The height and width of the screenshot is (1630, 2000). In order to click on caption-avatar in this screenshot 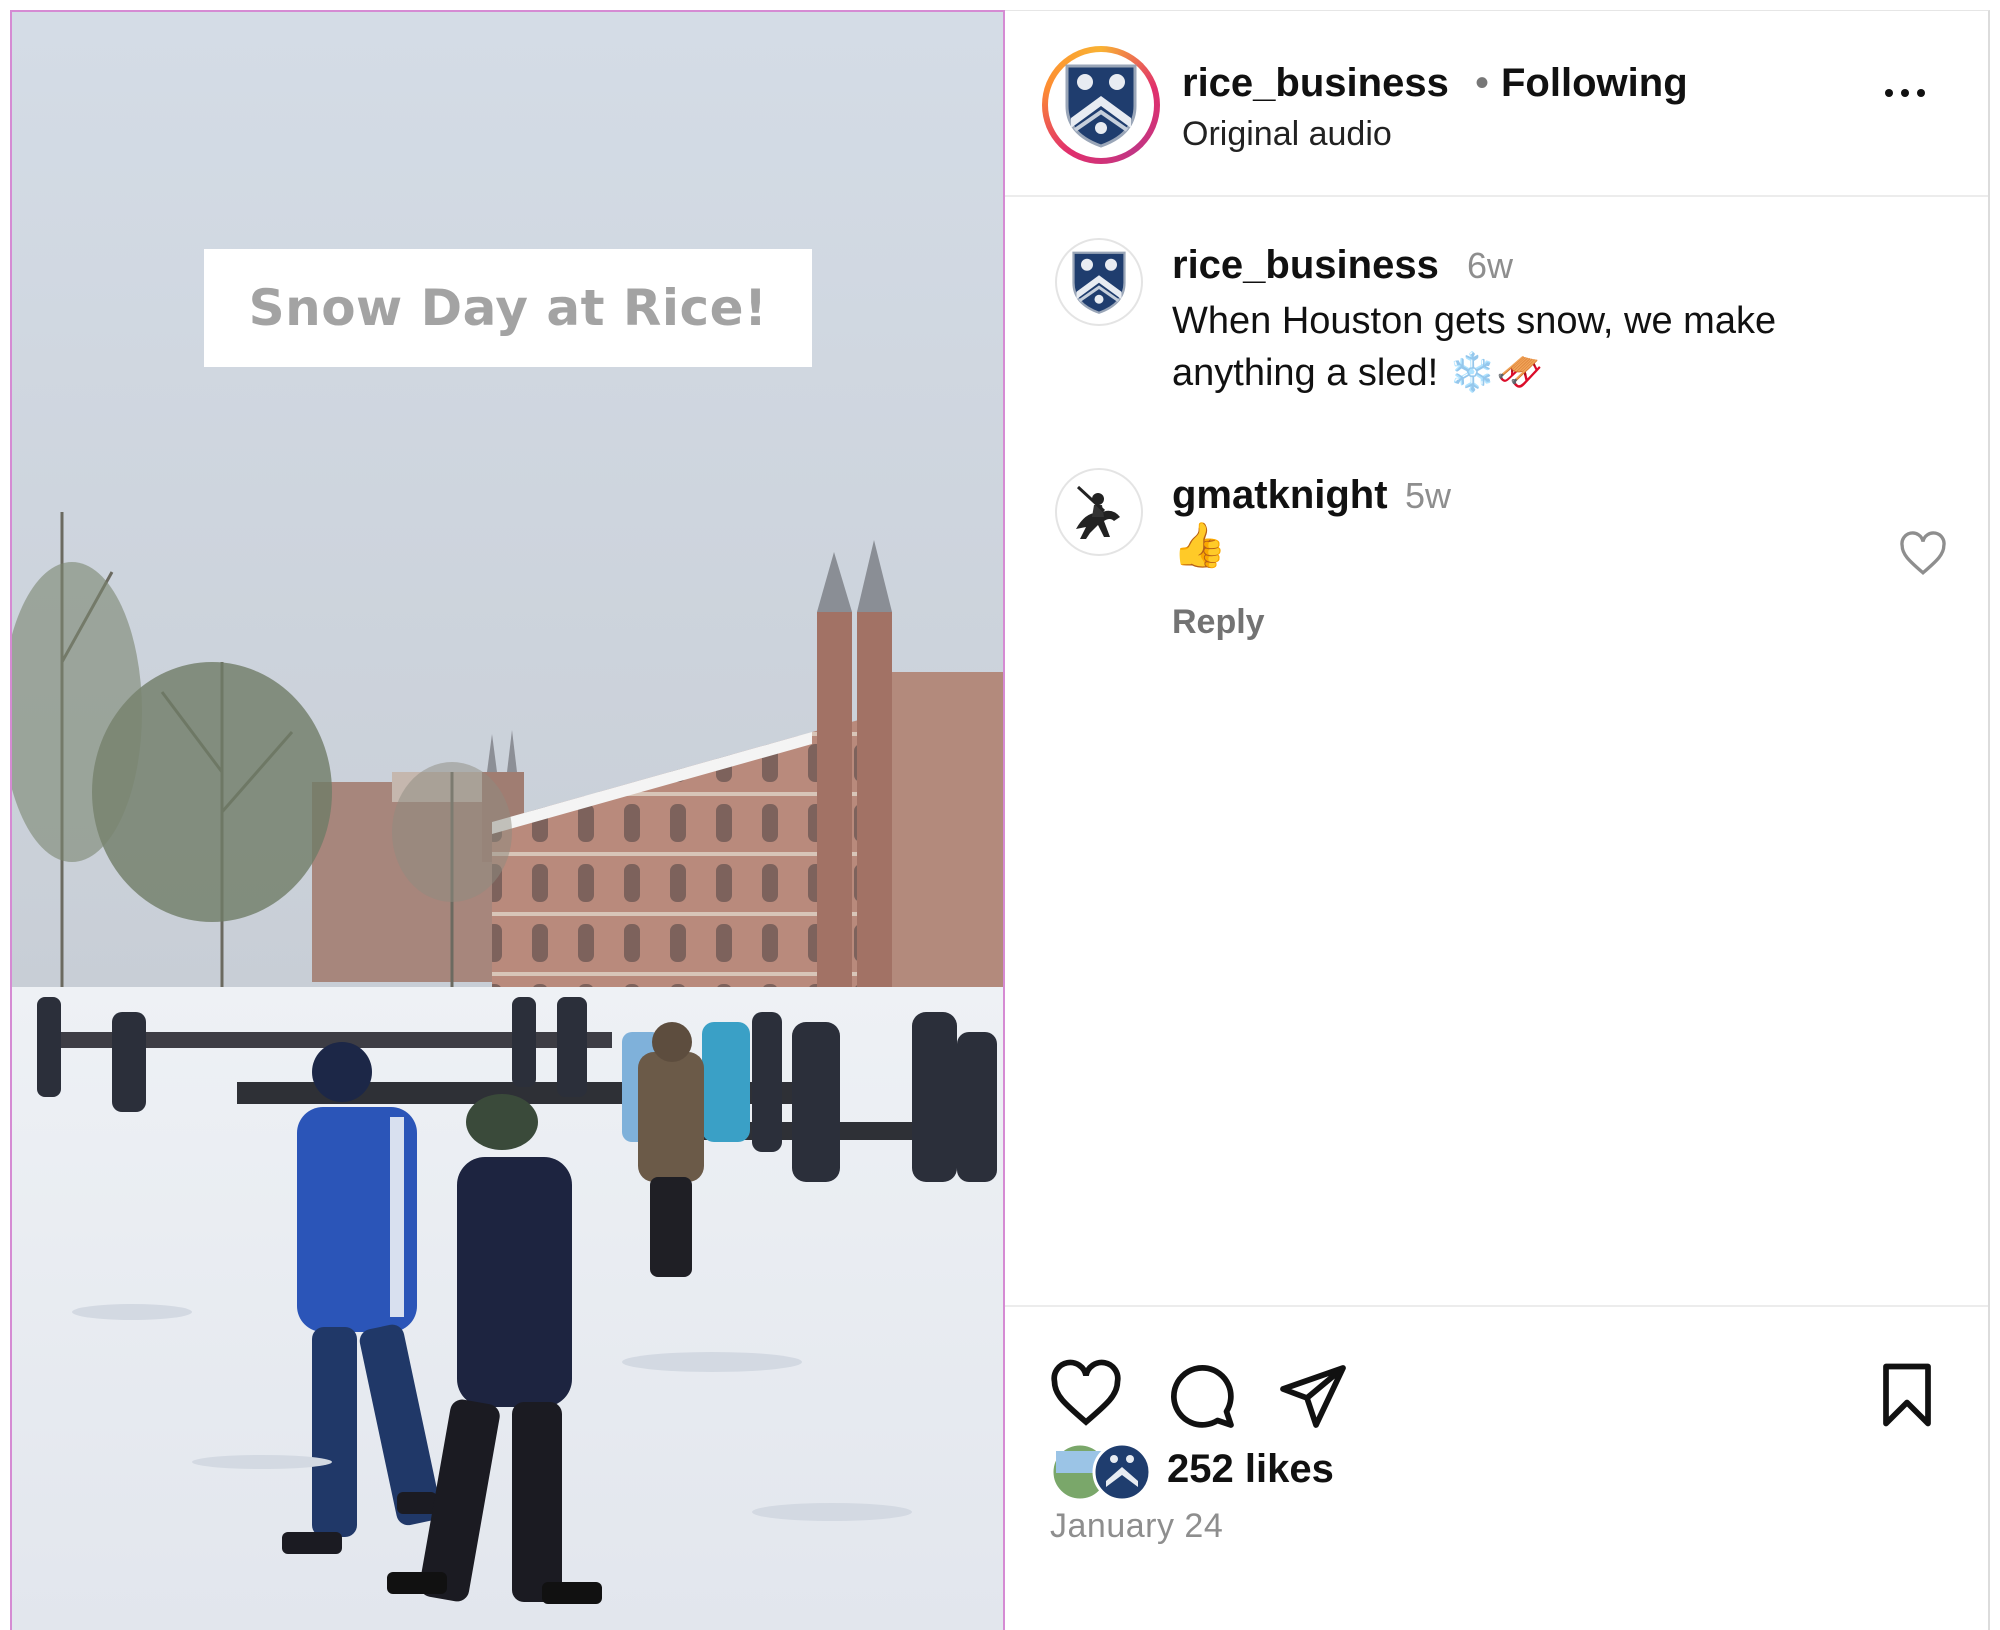, I will do `click(1099, 282)`.